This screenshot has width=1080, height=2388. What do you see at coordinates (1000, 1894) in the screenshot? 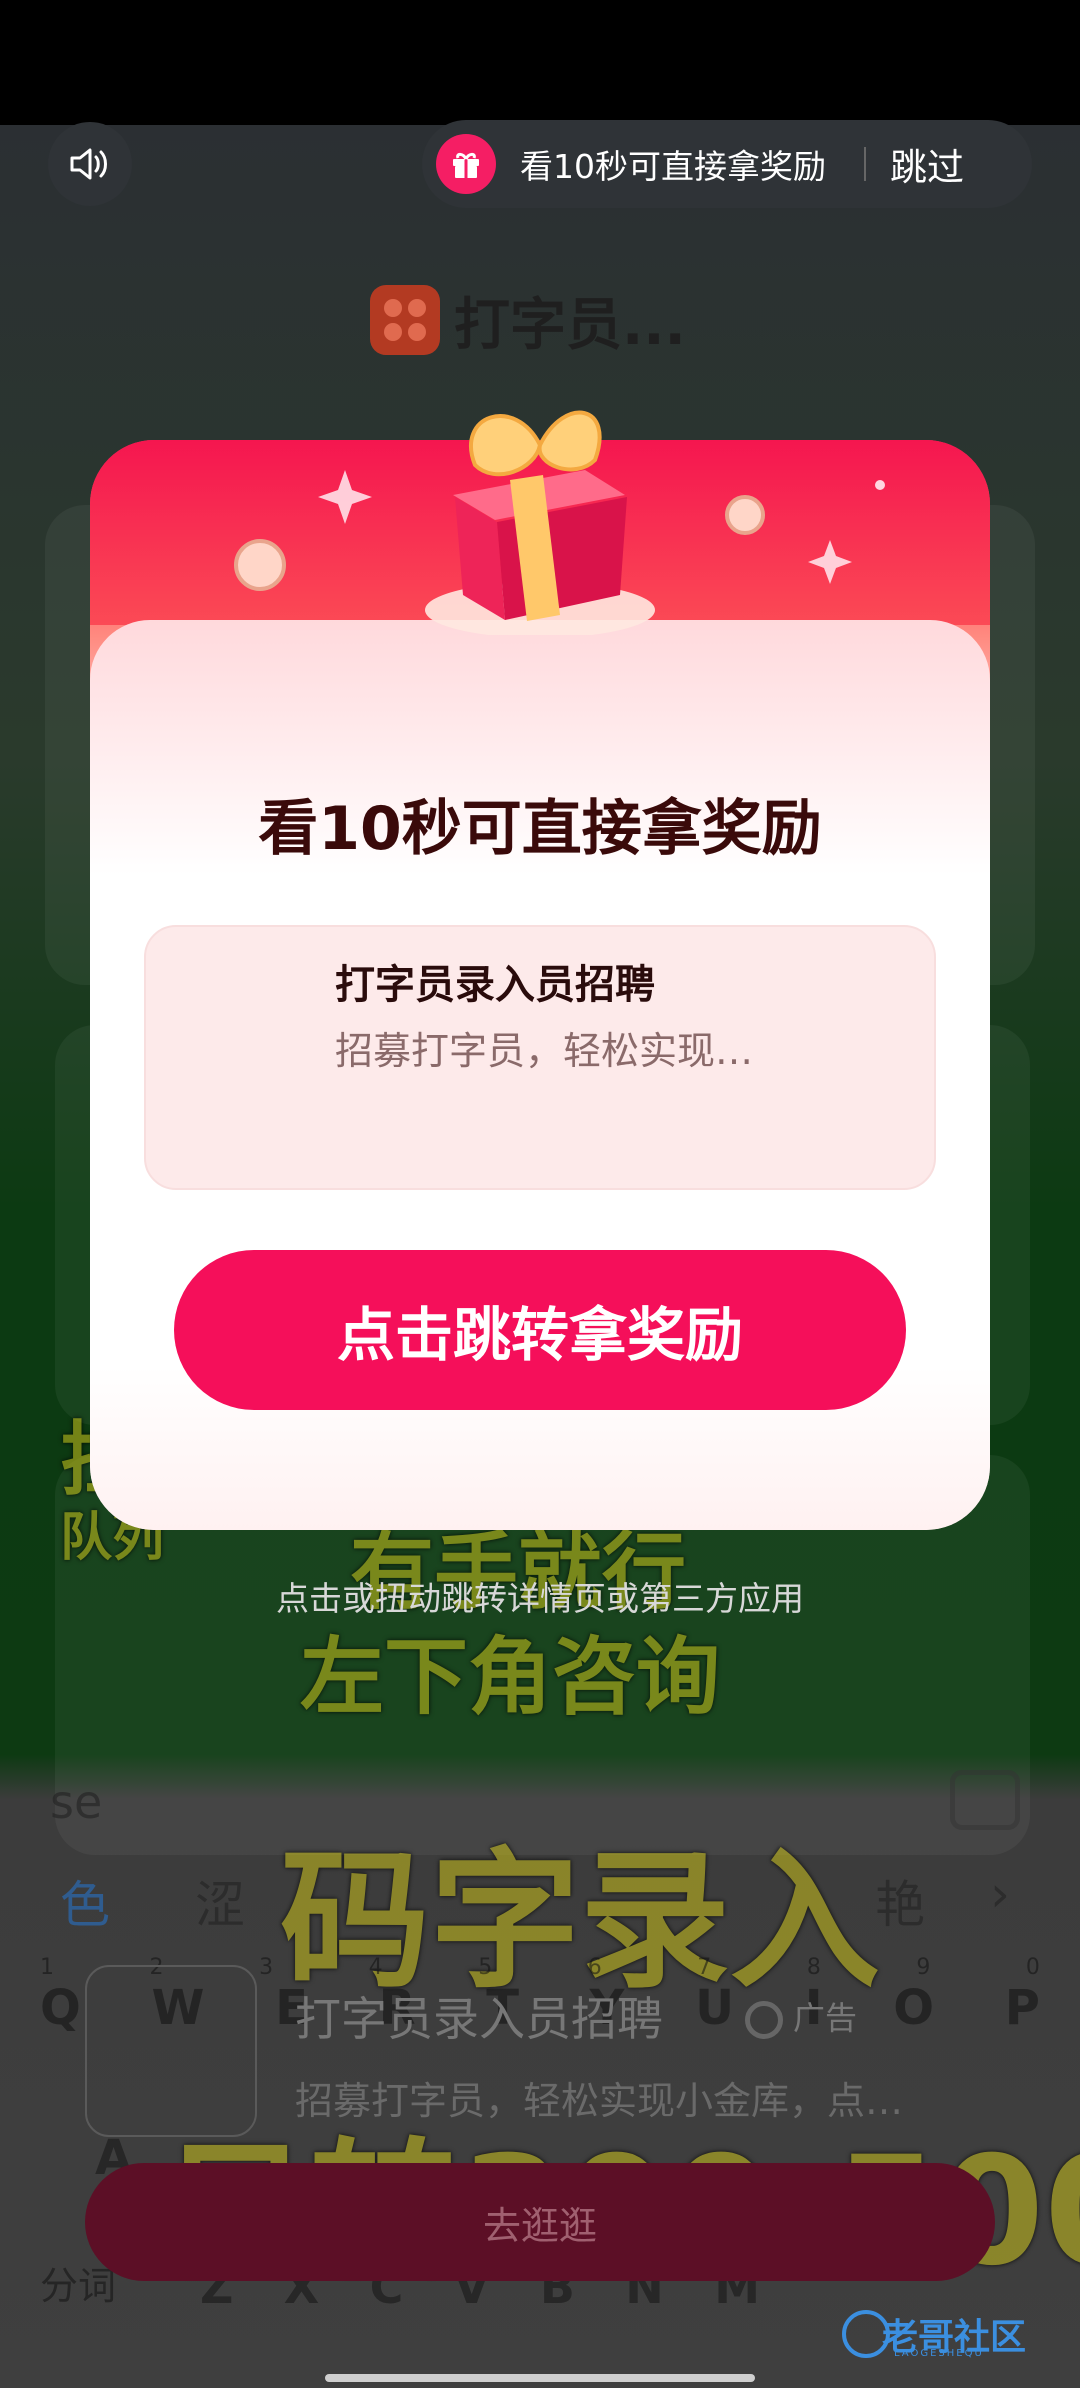
I see `chevron-right-icon: ›` at bounding box center [1000, 1894].